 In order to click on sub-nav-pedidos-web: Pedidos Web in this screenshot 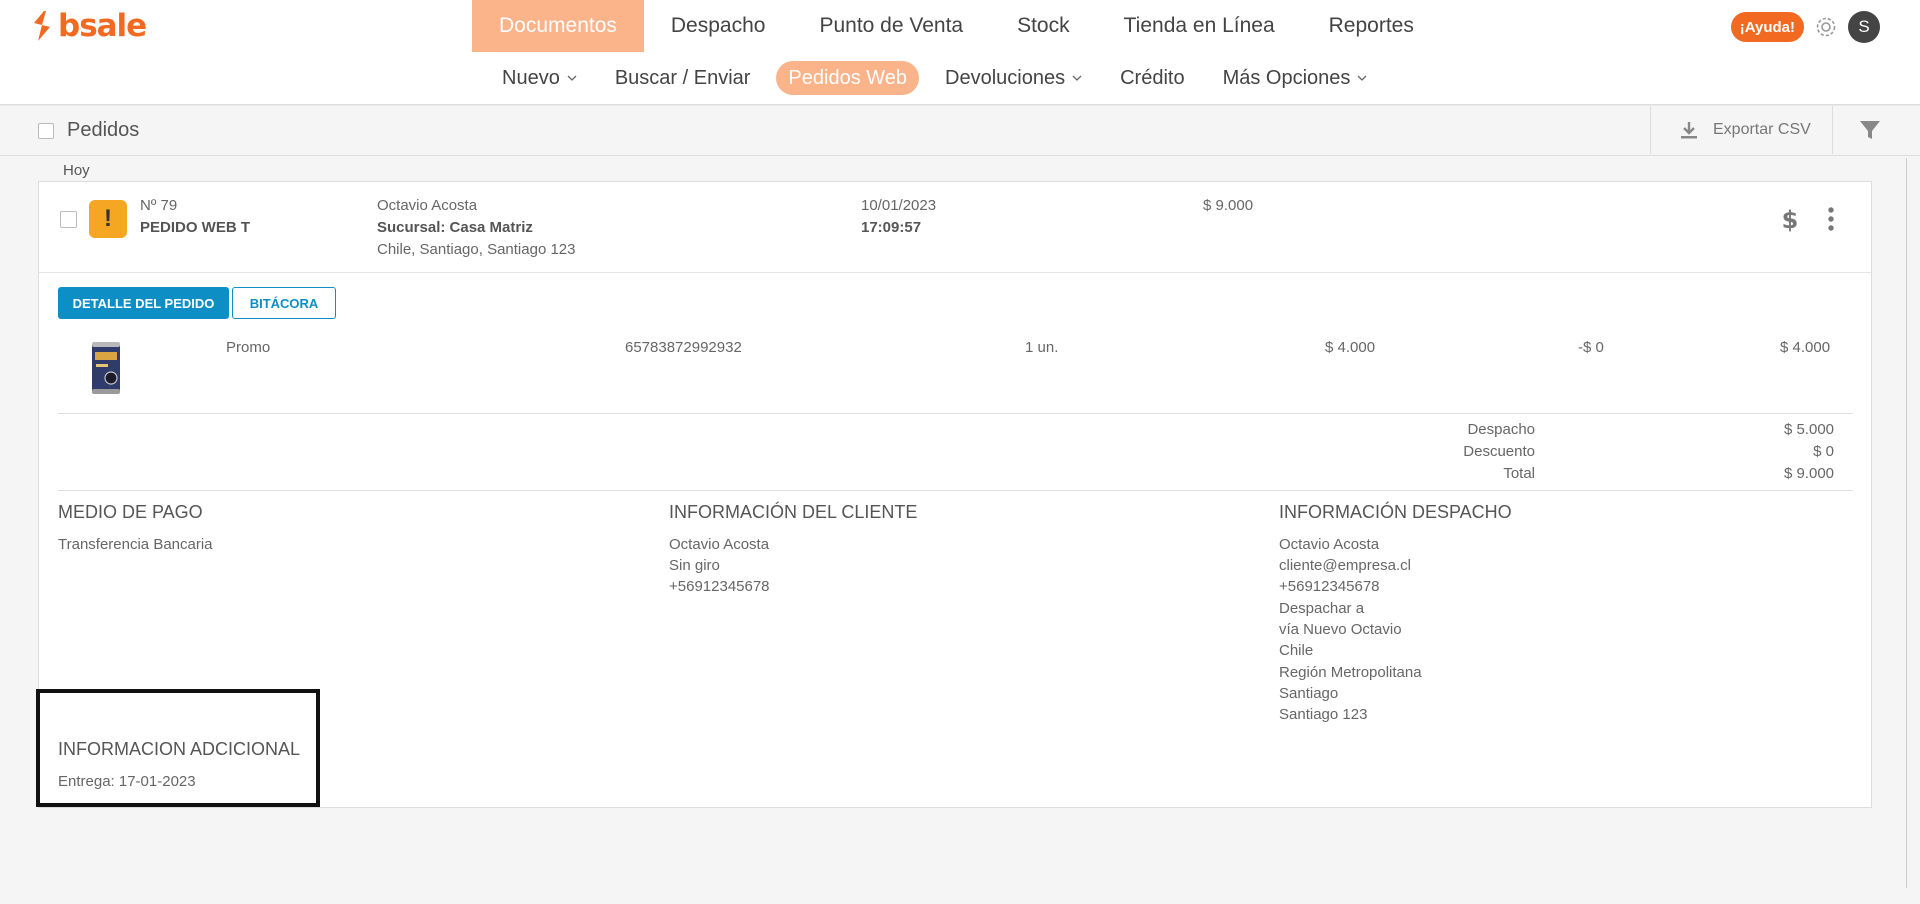, I will do `click(848, 78)`.